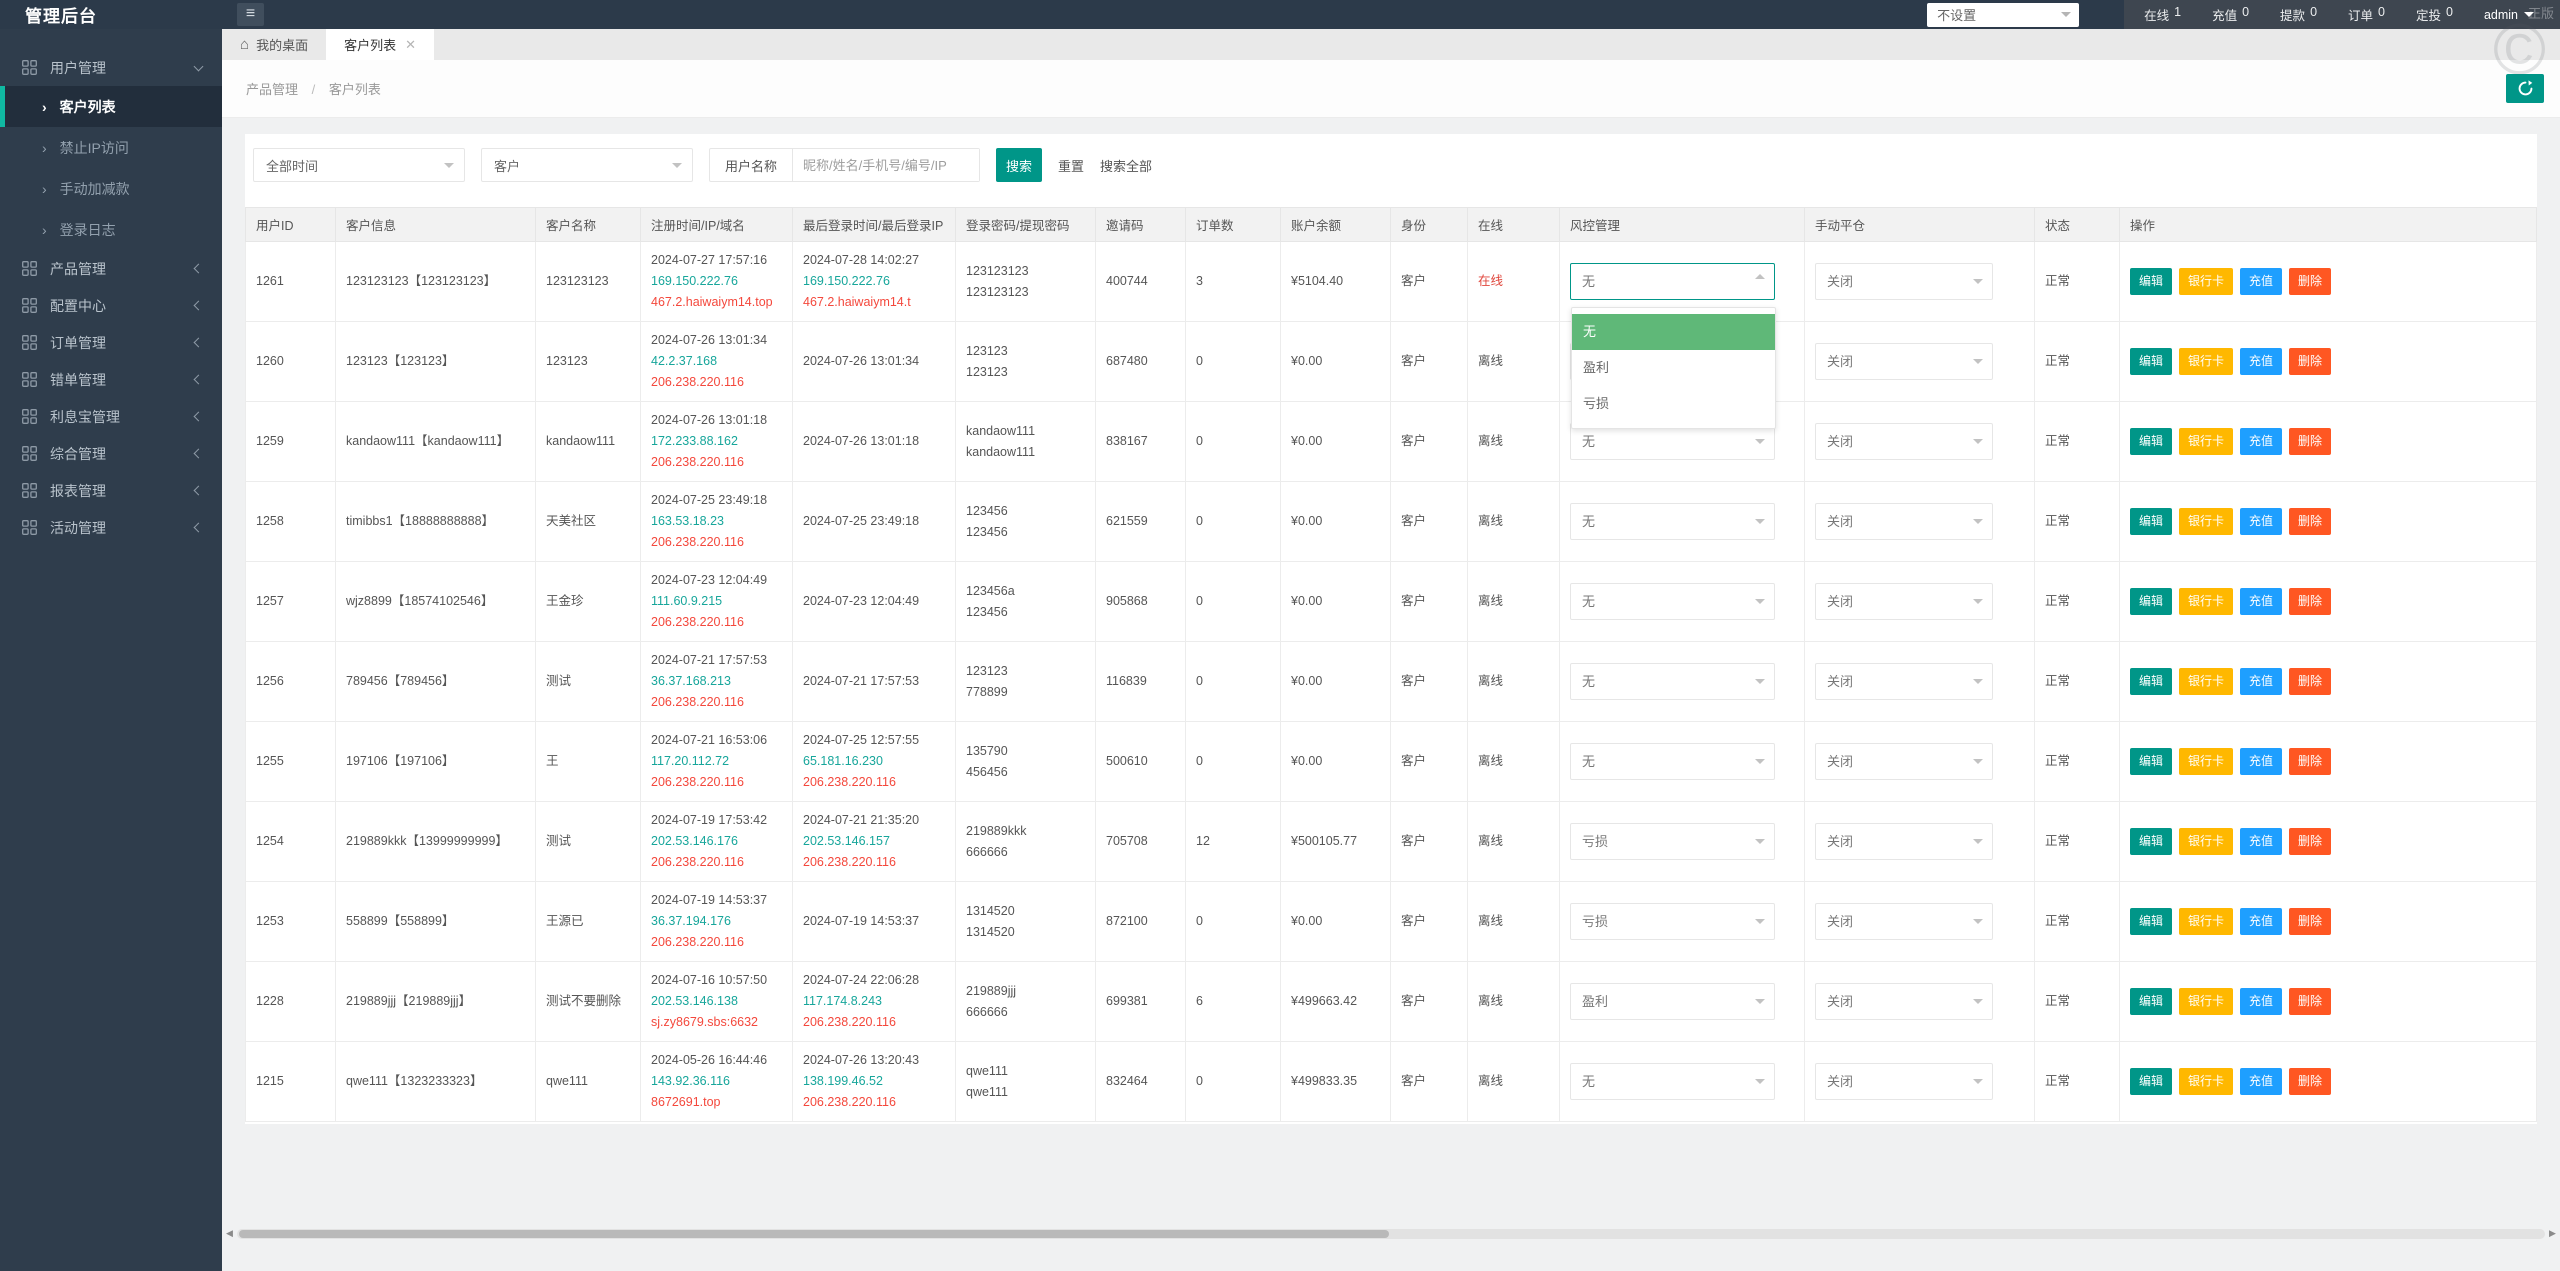  Describe the element at coordinates (2003, 14) in the screenshot. I see `topbar-filter-select: 不设置` at that location.